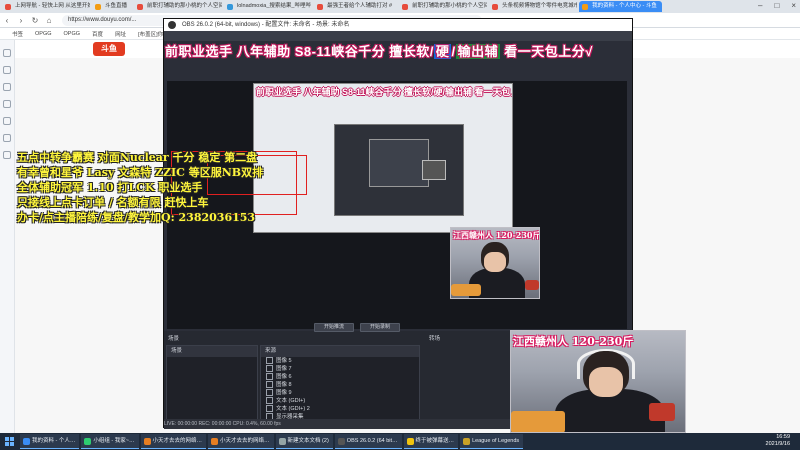 The height and width of the screenshot is (450, 800). I want to click on browser-tab: 最强王者给个人辅助打对 #, so click(355, 6).